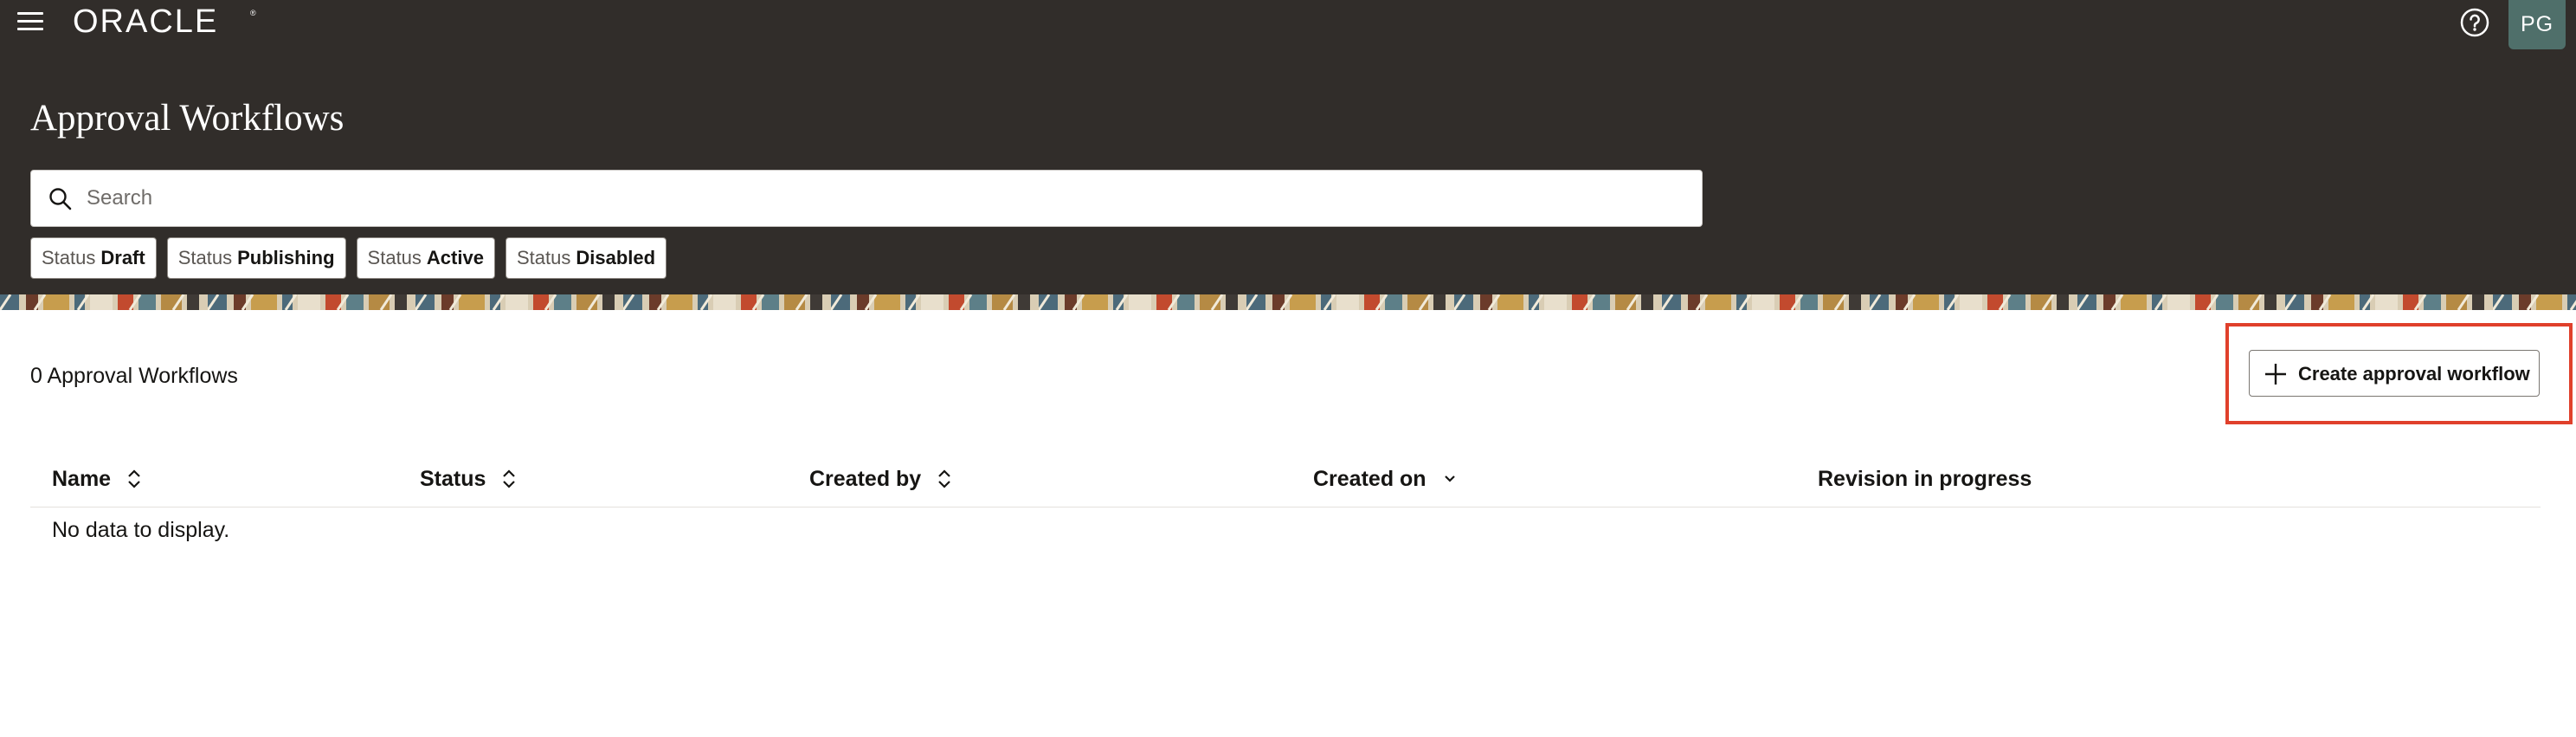  Describe the element at coordinates (1449, 479) in the screenshot. I see `sort-descending-icon` at that location.